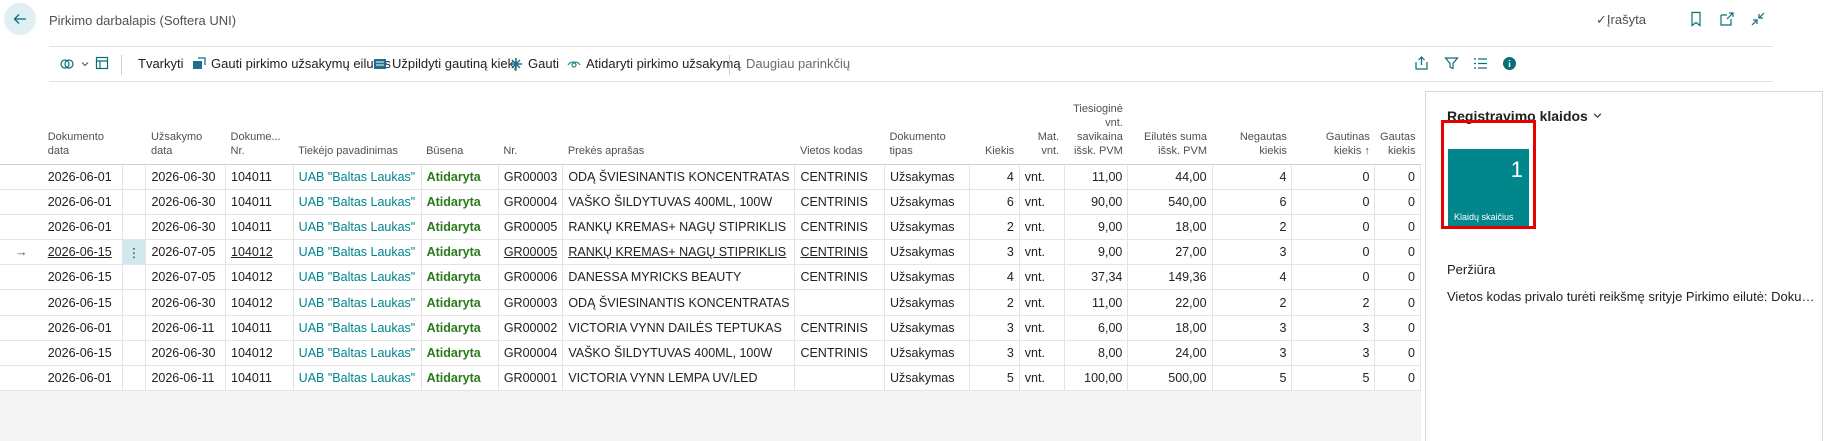  I want to click on receive-button: Gauti, so click(534, 63).